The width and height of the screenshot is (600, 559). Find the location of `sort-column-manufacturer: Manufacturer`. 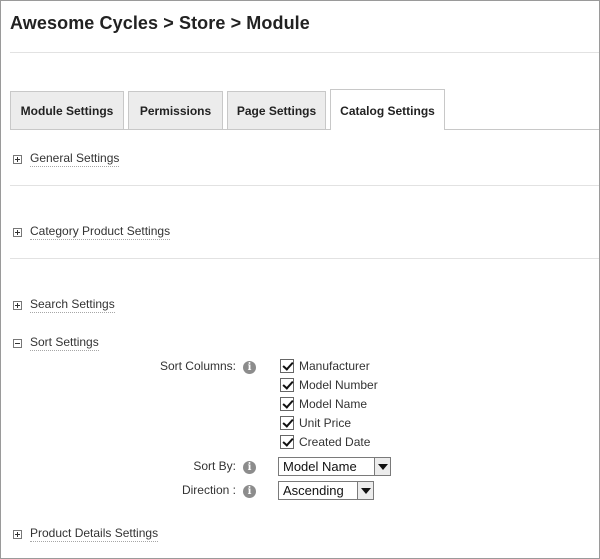

sort-column-manufacturer: Manufacturer is located at coordinates (325, 366).